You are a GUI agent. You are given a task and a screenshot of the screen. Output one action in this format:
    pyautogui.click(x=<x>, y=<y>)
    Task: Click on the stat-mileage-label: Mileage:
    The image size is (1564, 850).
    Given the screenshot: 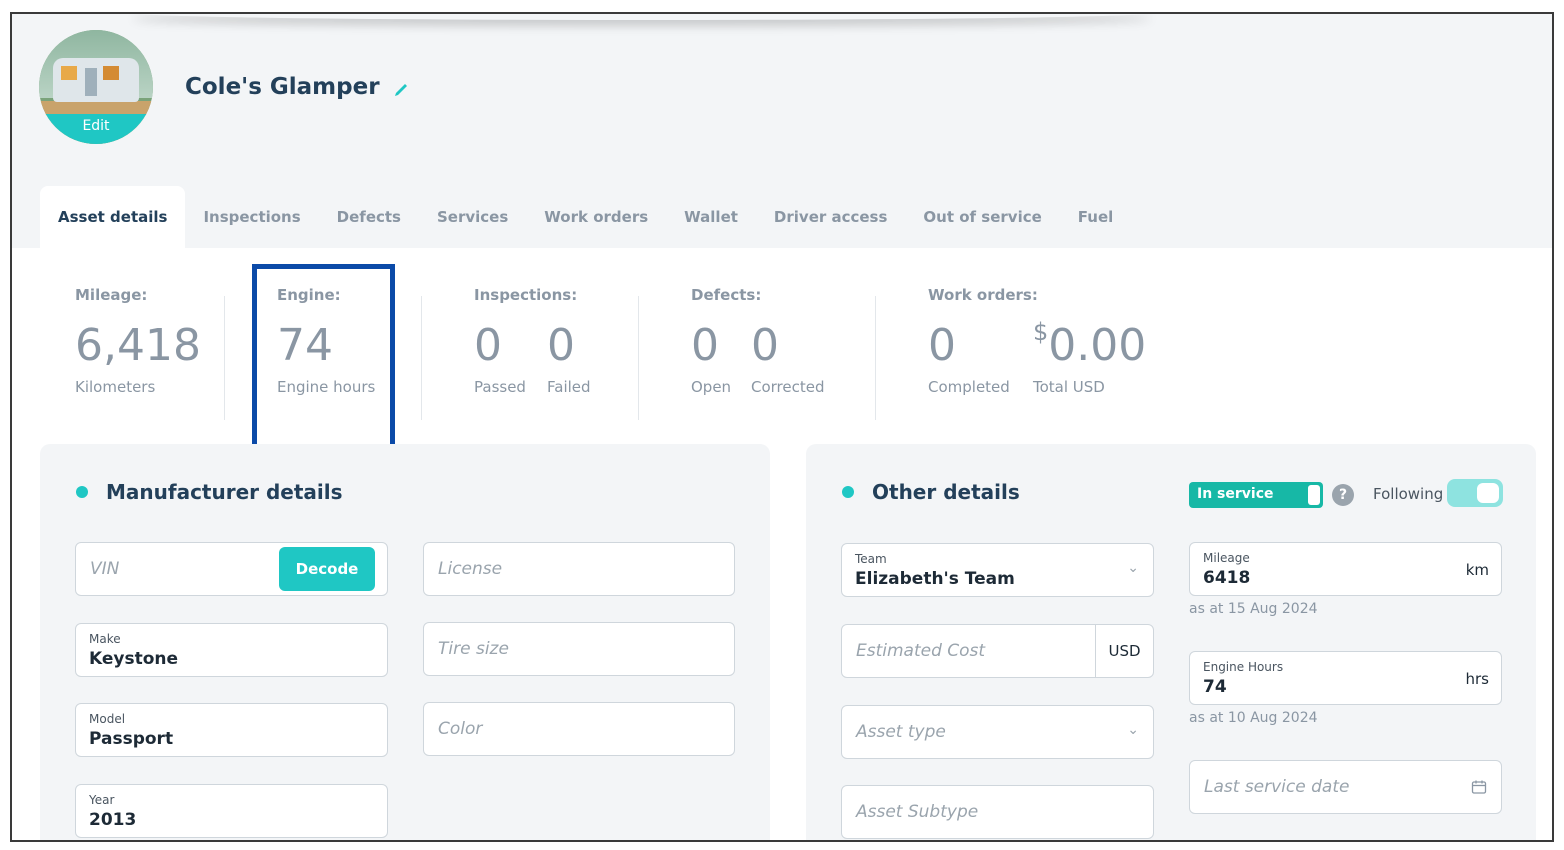 What is the action you would take?
    pyautogui.click(x=111, y=295)
    